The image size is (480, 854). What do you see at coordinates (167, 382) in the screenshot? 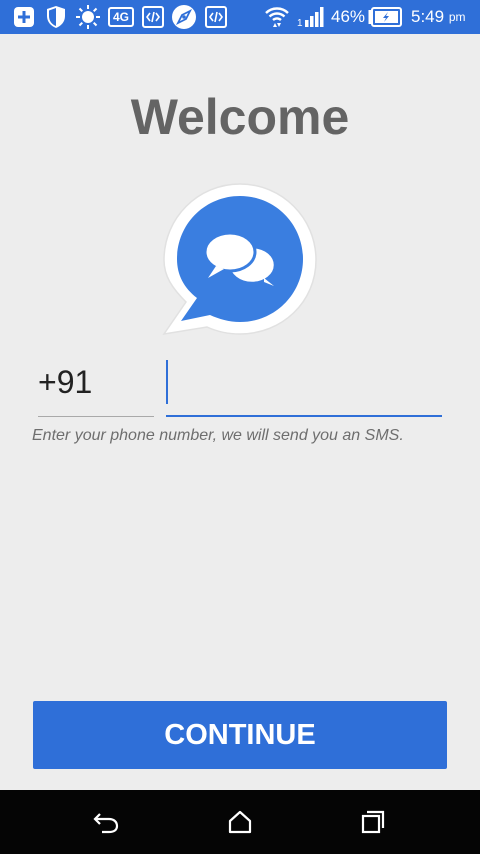
I see `text-cursor` at bounding box center [167, 382].